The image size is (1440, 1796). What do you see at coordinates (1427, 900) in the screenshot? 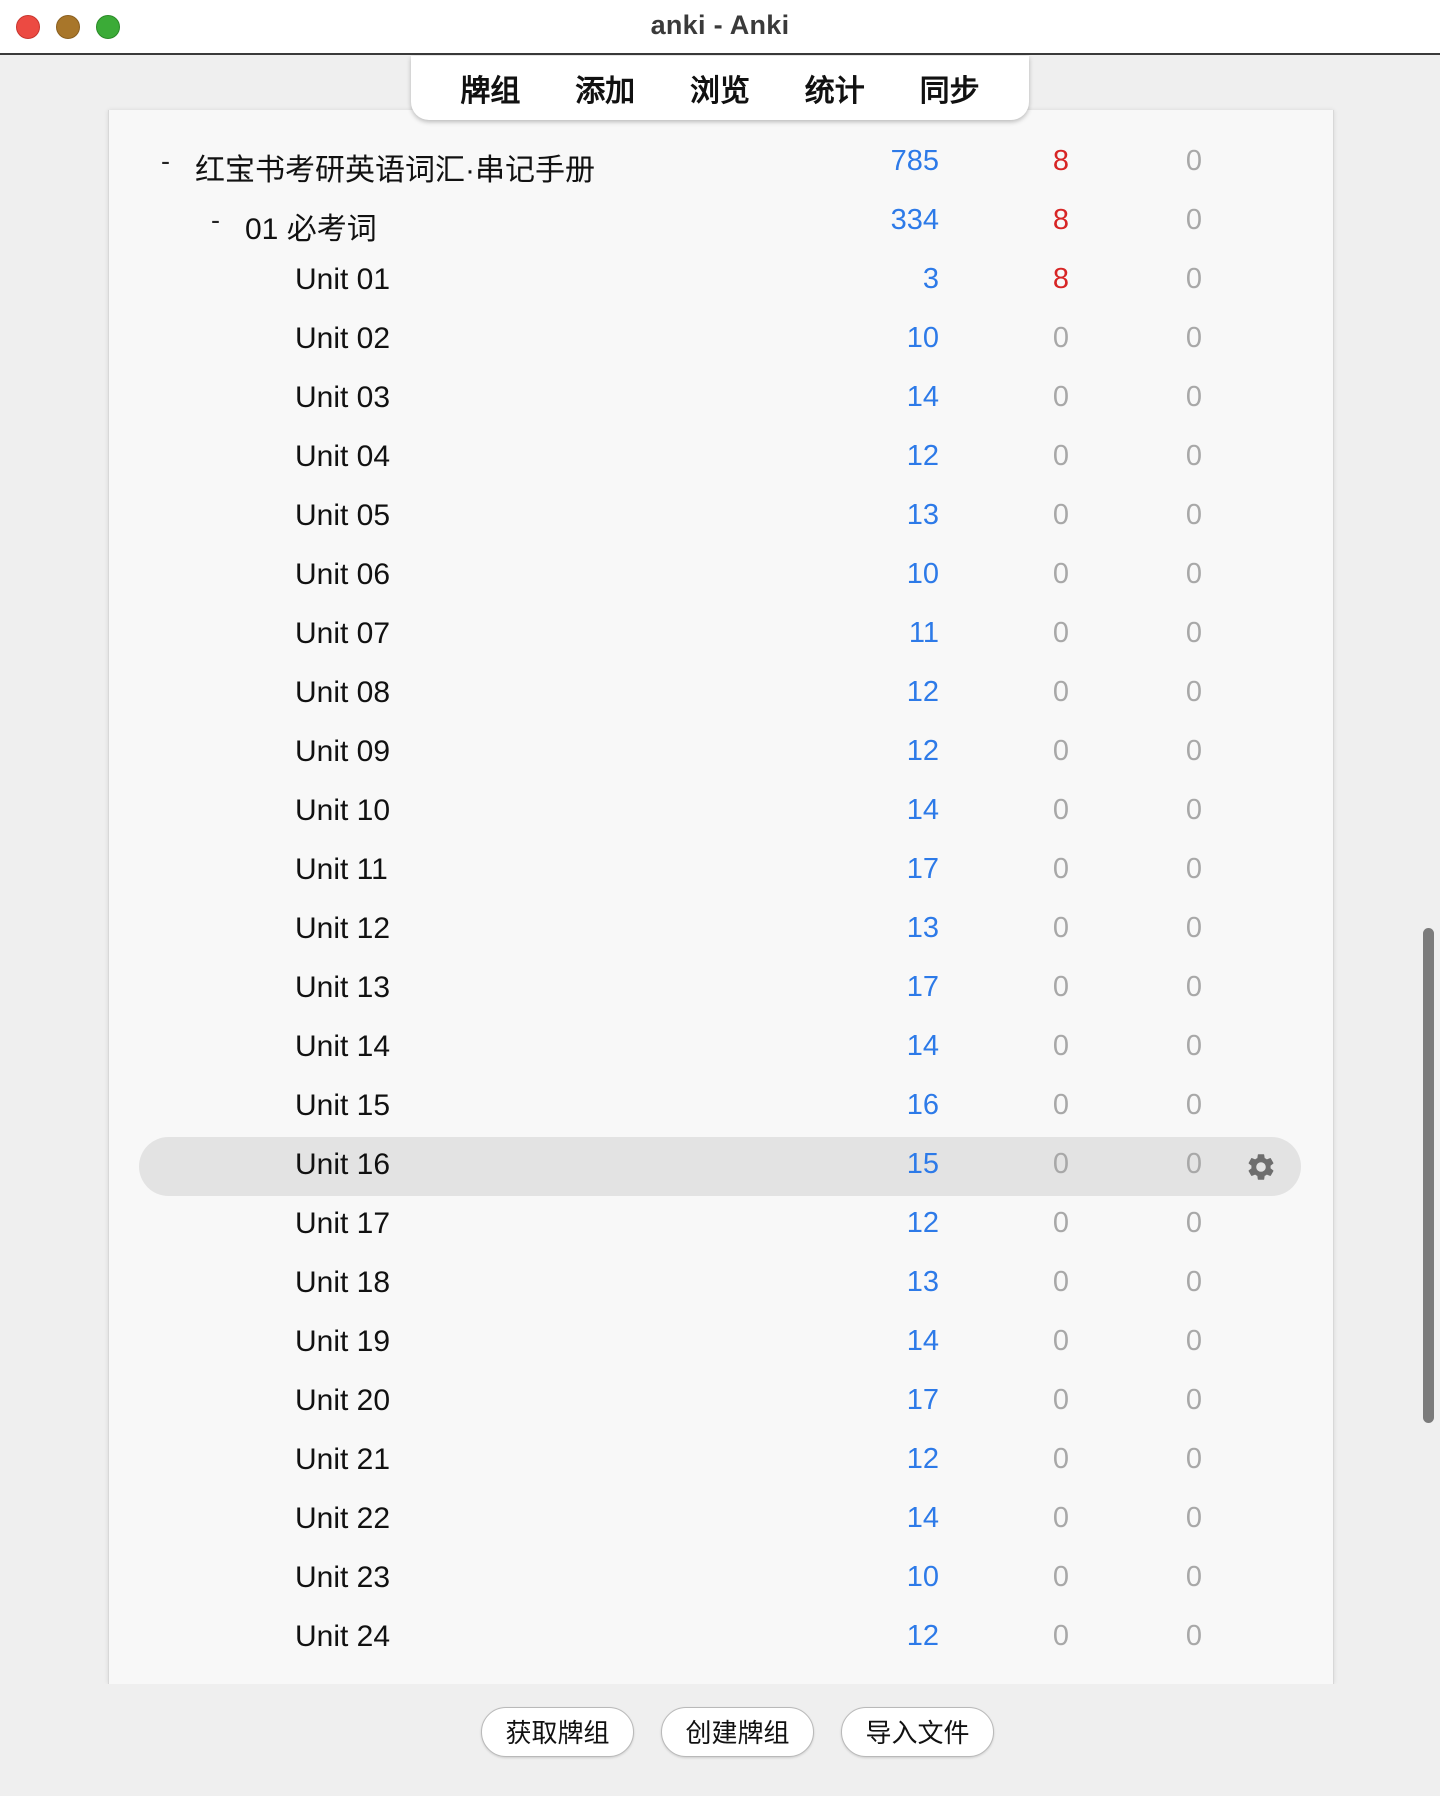
I see `scrollbar-track` at bounding box center [1427, 900].